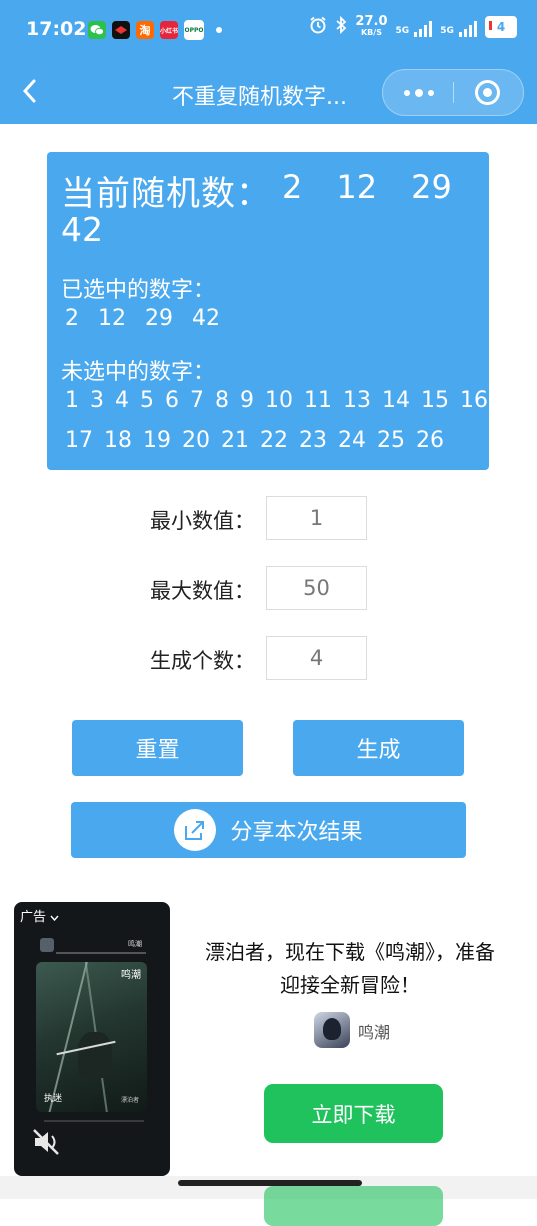  I want to click on status-right: 27.0 KB/S 5G 5G 4, so click(413, 26).